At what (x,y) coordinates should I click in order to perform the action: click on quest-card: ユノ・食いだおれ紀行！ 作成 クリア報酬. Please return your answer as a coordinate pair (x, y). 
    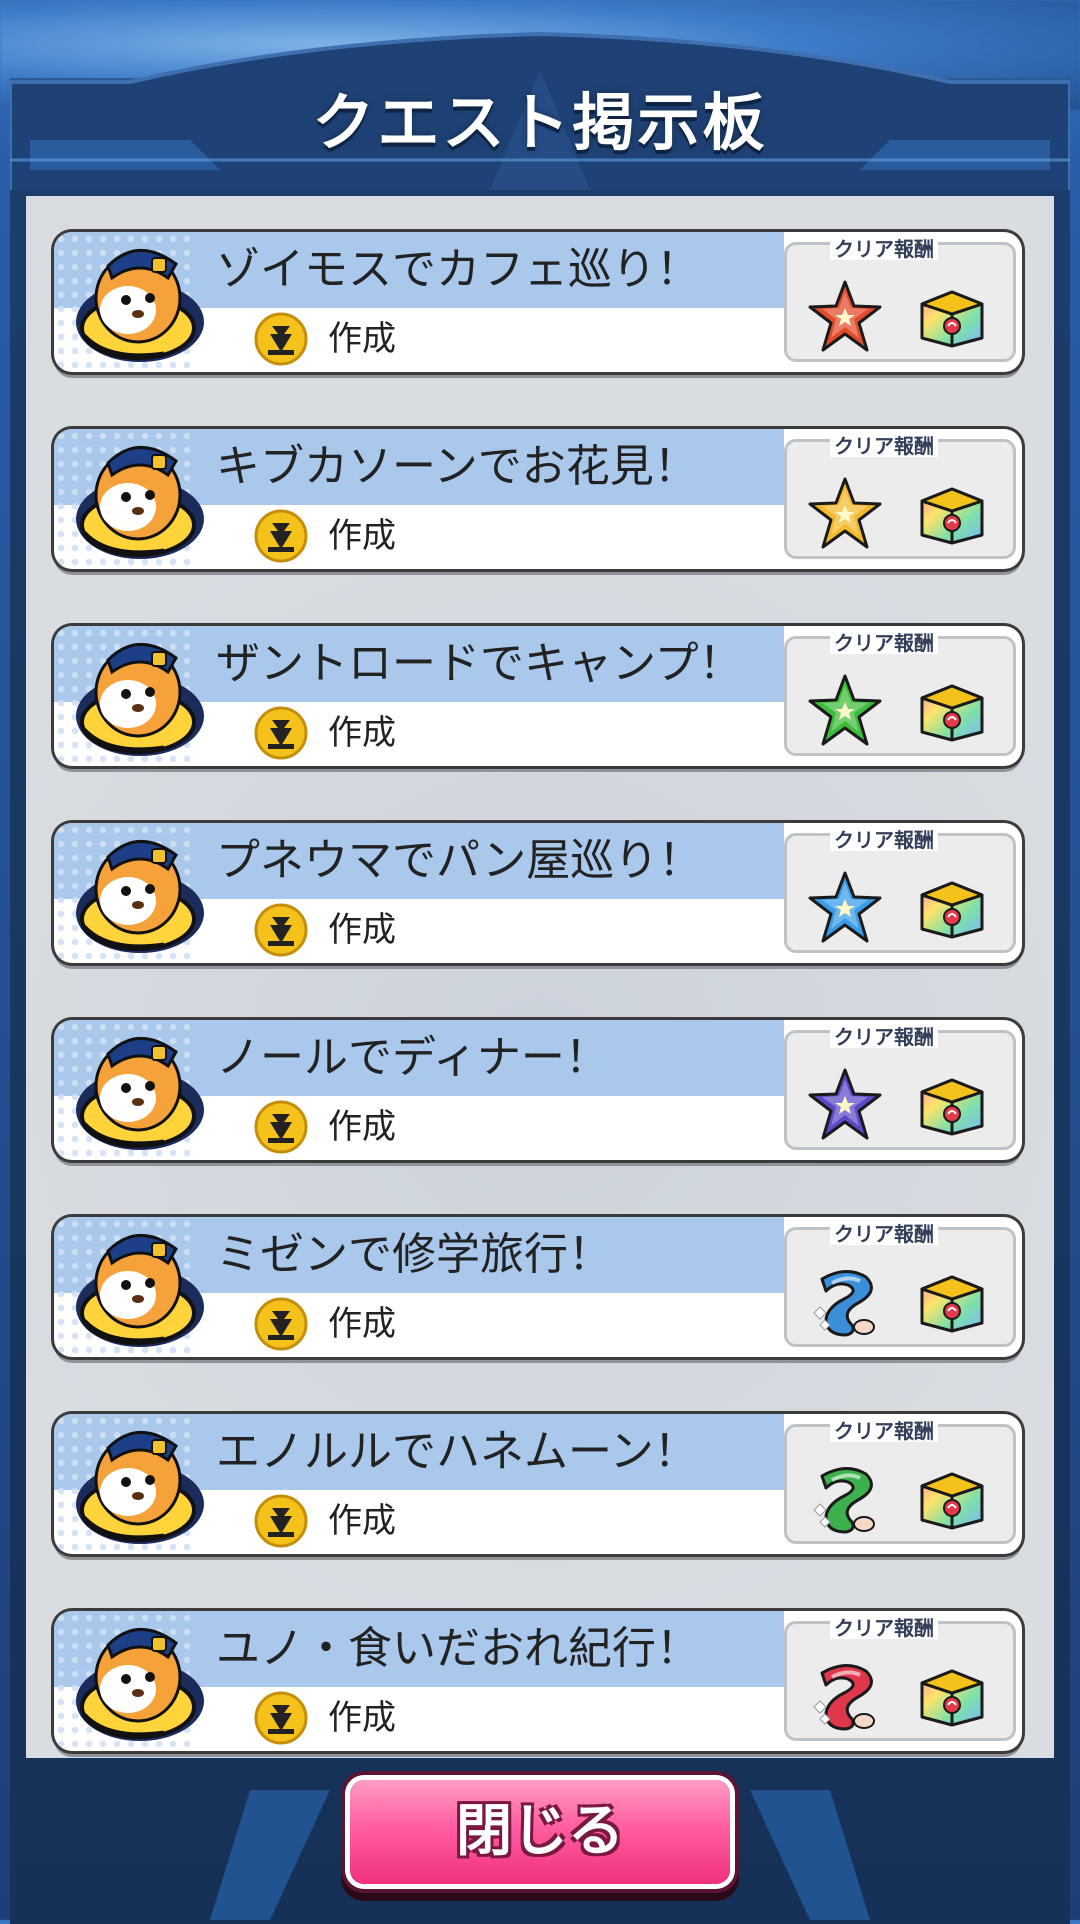
    Looking at the image, I should click on (538, 1681).